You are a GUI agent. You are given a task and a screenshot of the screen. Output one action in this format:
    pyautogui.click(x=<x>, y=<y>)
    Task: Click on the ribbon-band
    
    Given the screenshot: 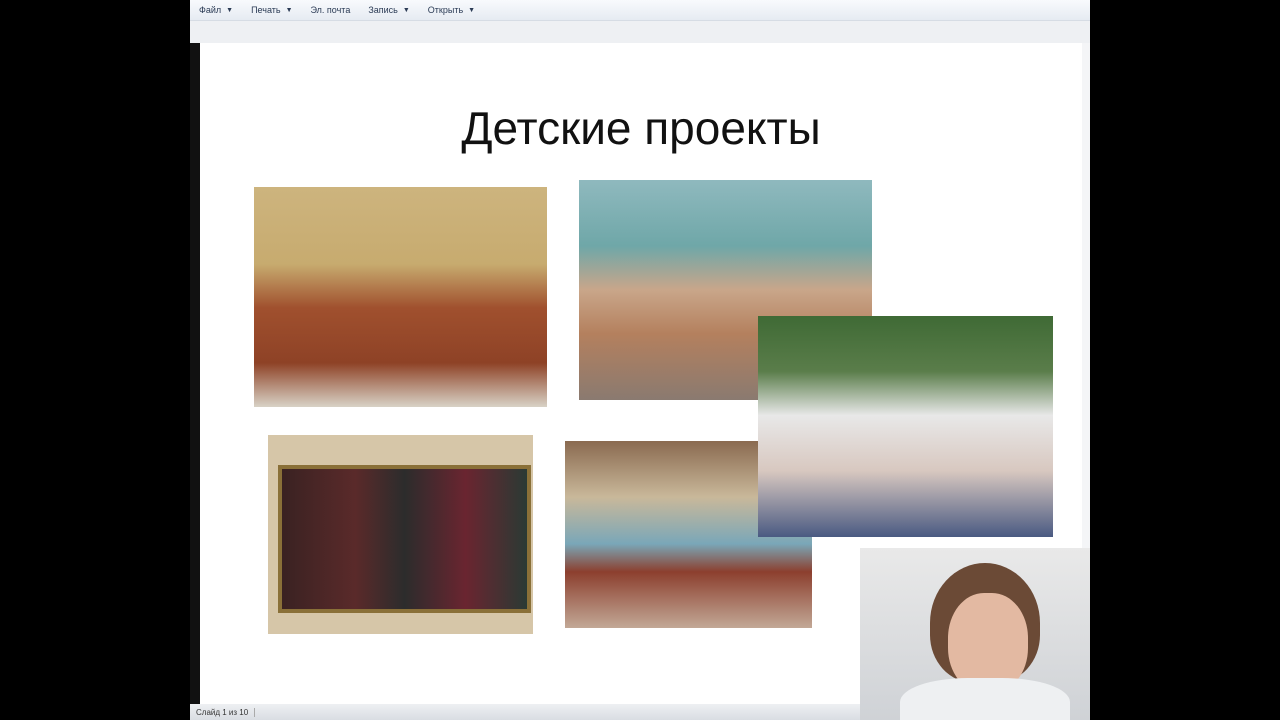 What is the action you would take?
    pyautogui.click(x=640, y=32)
    